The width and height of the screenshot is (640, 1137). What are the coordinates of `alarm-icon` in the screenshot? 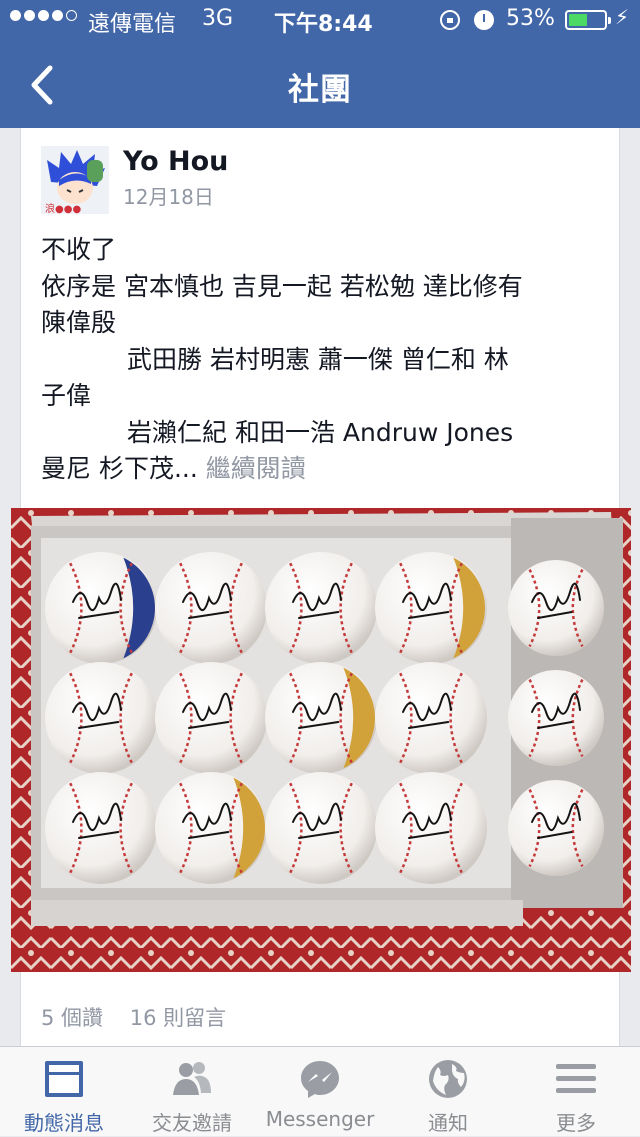 It's located at (484, 20).